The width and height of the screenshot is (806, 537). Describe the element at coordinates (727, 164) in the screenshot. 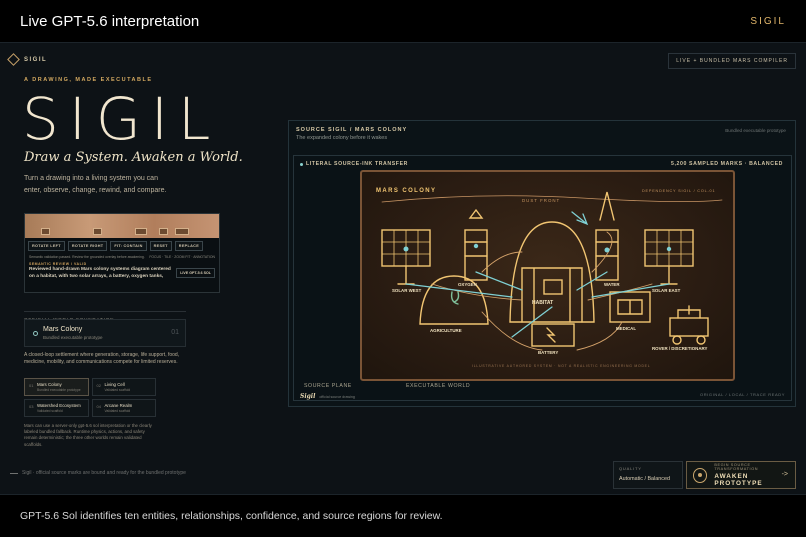

I see `sampled-count: 5,200 SAMPLED MARKS · BALANCED` at that location.